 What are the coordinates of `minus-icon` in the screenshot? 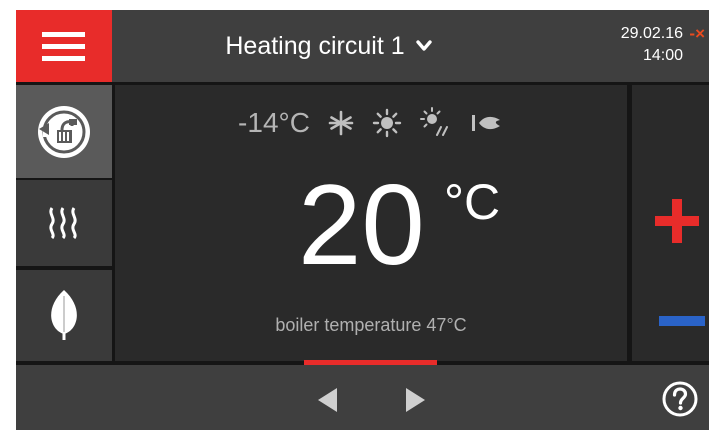 It's located at (682, 321).